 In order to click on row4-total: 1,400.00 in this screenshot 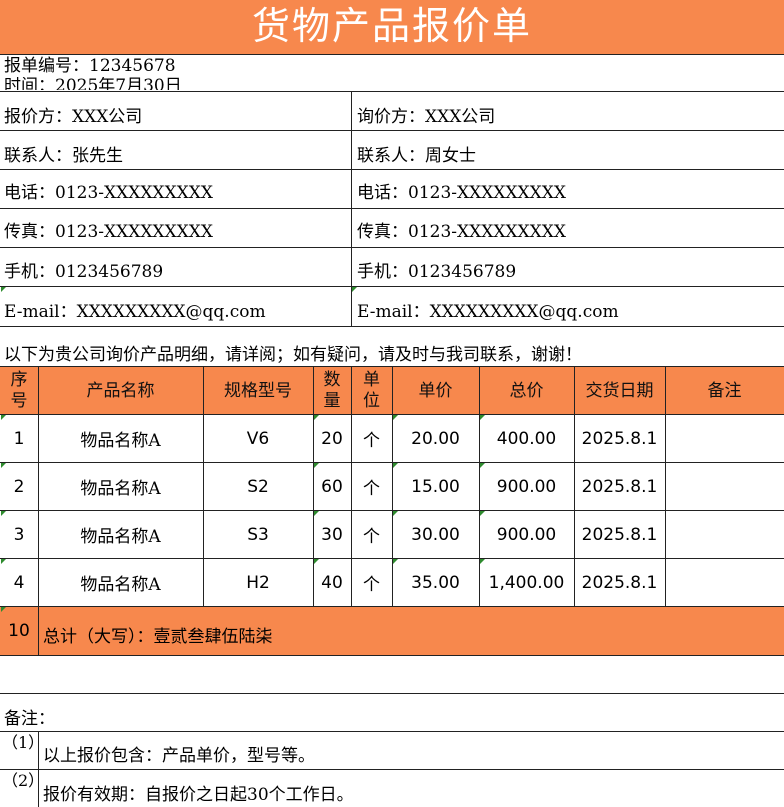, I will do `click(526, 582)`.